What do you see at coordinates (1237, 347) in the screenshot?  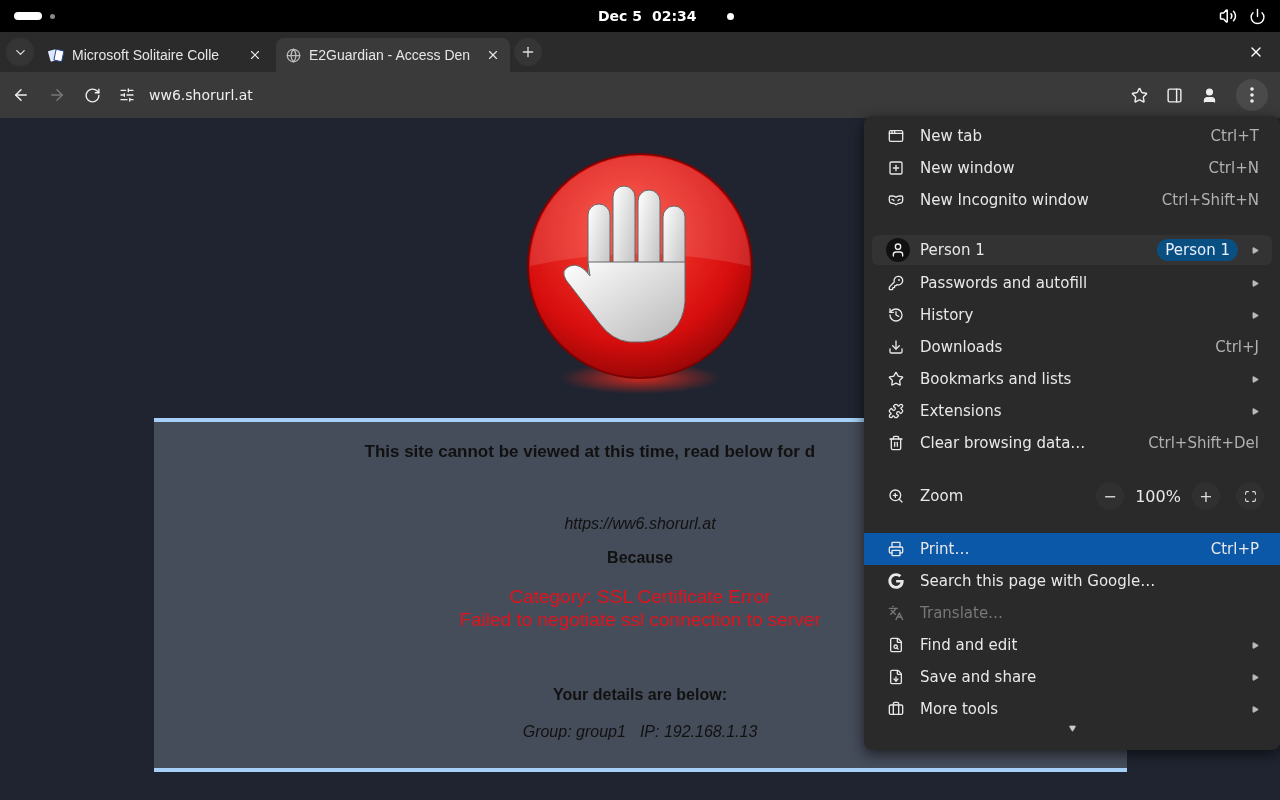 I see `shortcut-text: Ctrl+J` at bounding box center [1237, 347].